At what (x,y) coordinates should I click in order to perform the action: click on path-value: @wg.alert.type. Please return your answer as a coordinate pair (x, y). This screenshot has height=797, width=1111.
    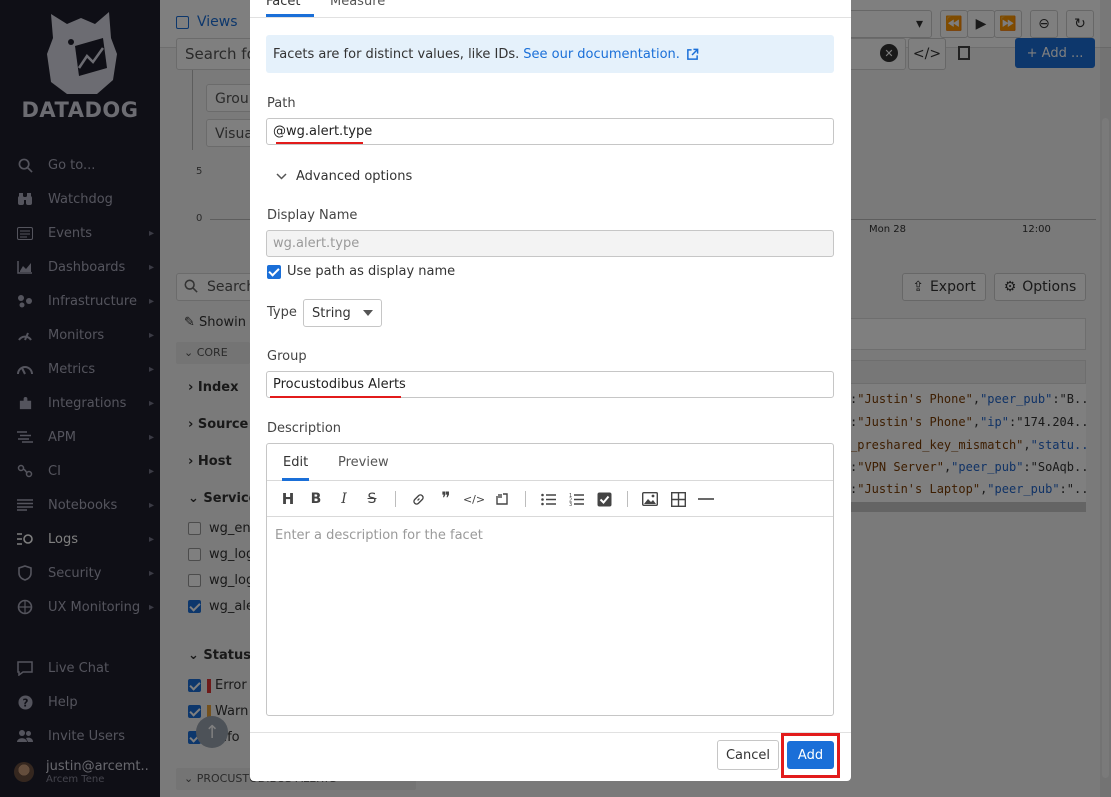
    Looking at the image, I should click on (323, 131).